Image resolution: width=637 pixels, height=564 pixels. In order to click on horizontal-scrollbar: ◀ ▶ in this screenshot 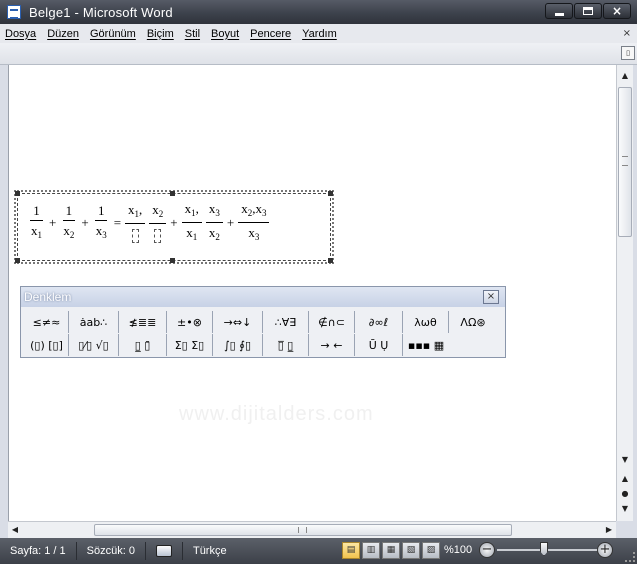, I will do `click(312, 529)`.